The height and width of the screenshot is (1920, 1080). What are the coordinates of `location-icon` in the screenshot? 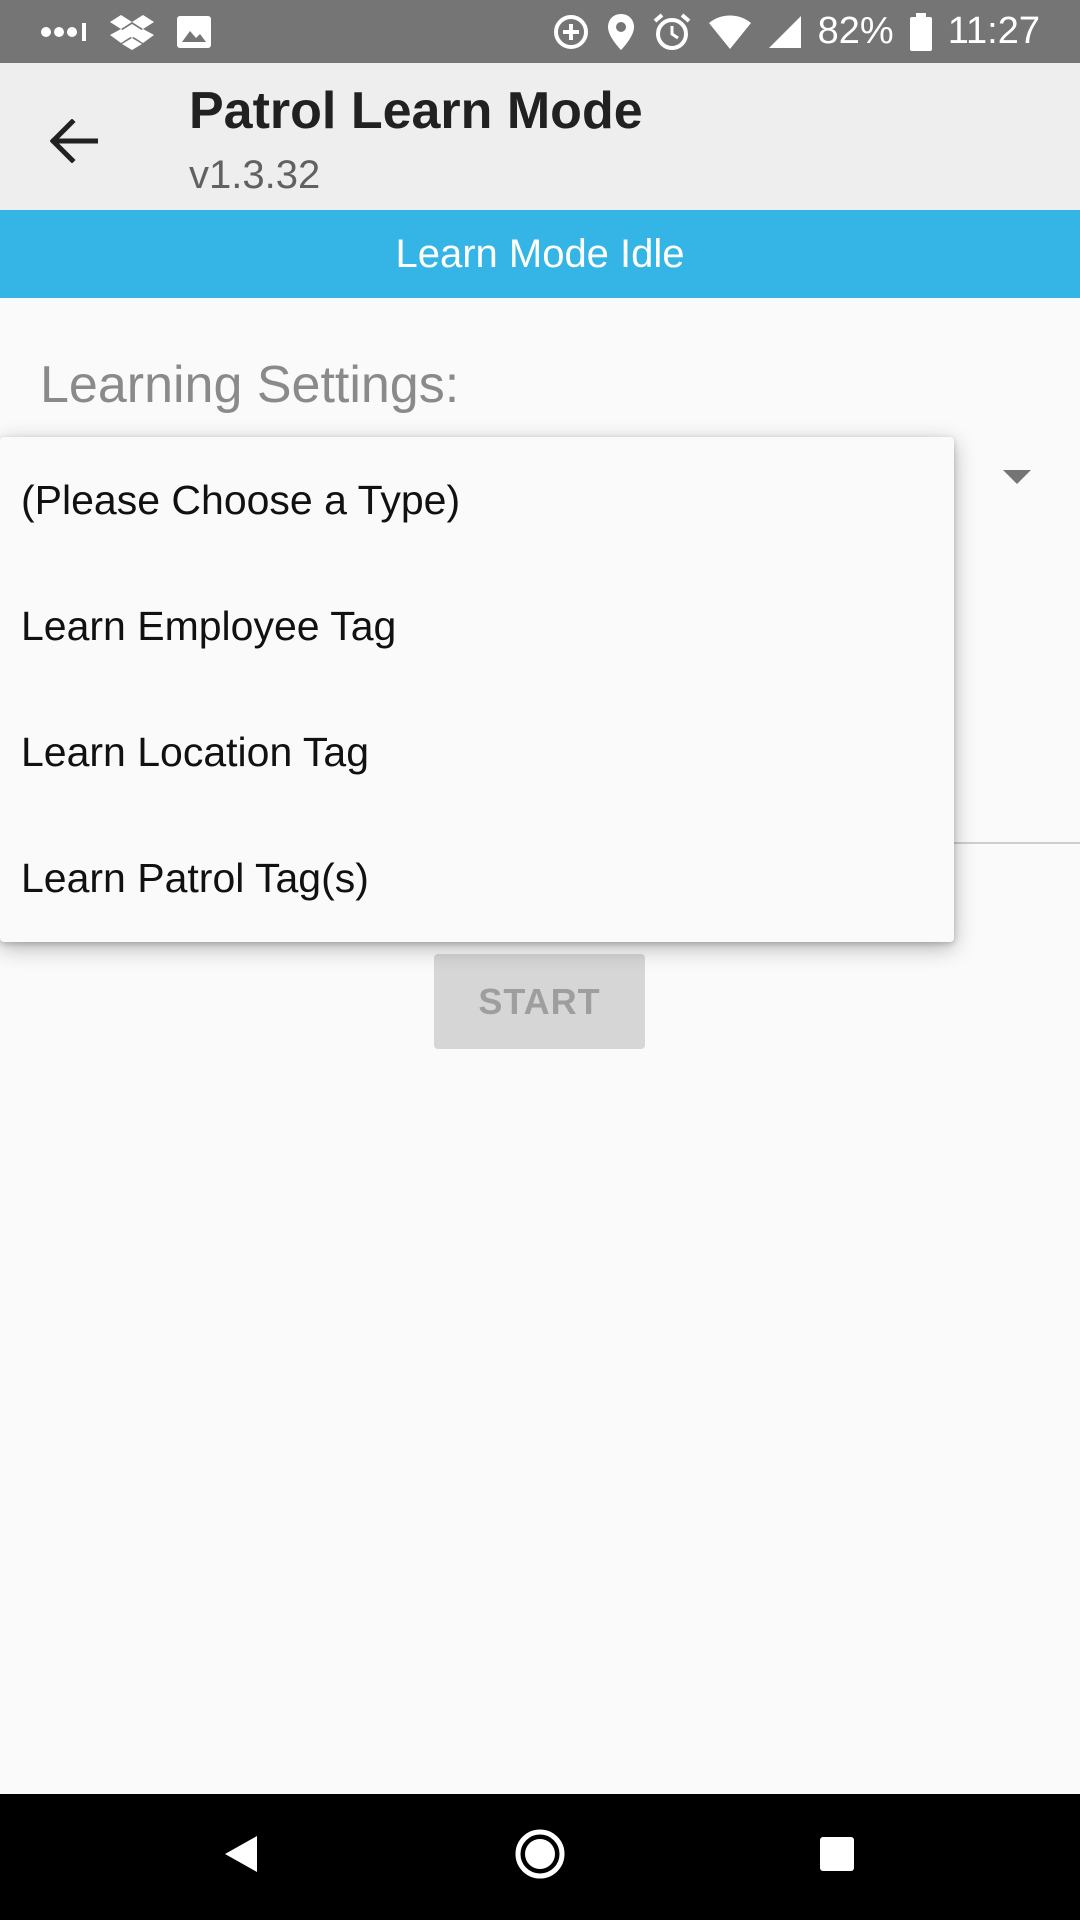 It's located at (621, 32).